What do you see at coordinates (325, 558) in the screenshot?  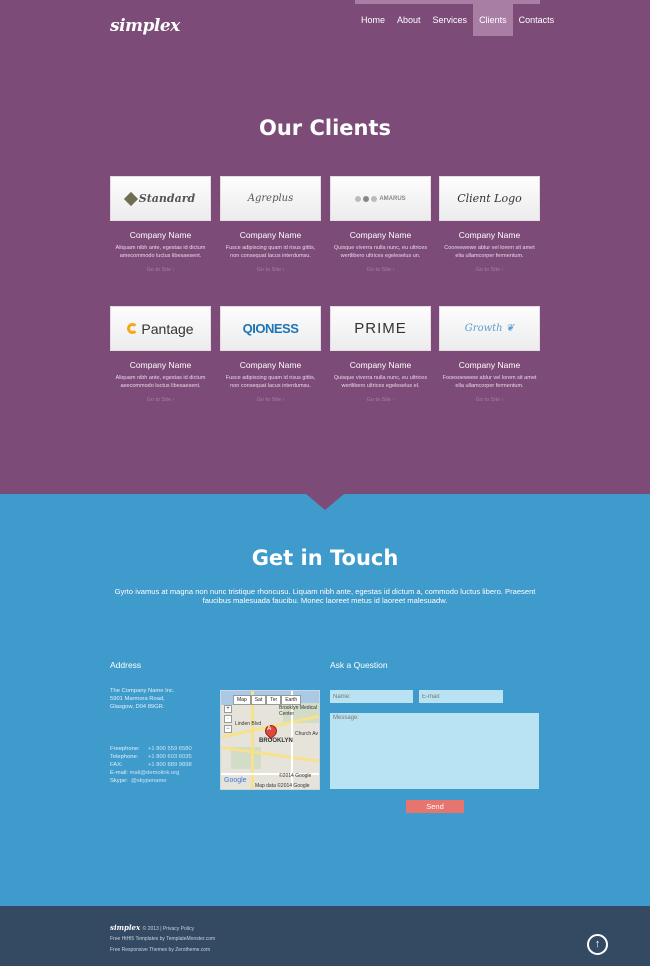 I see `contact-title: Get in Touch` at bounding box center [325, 558].